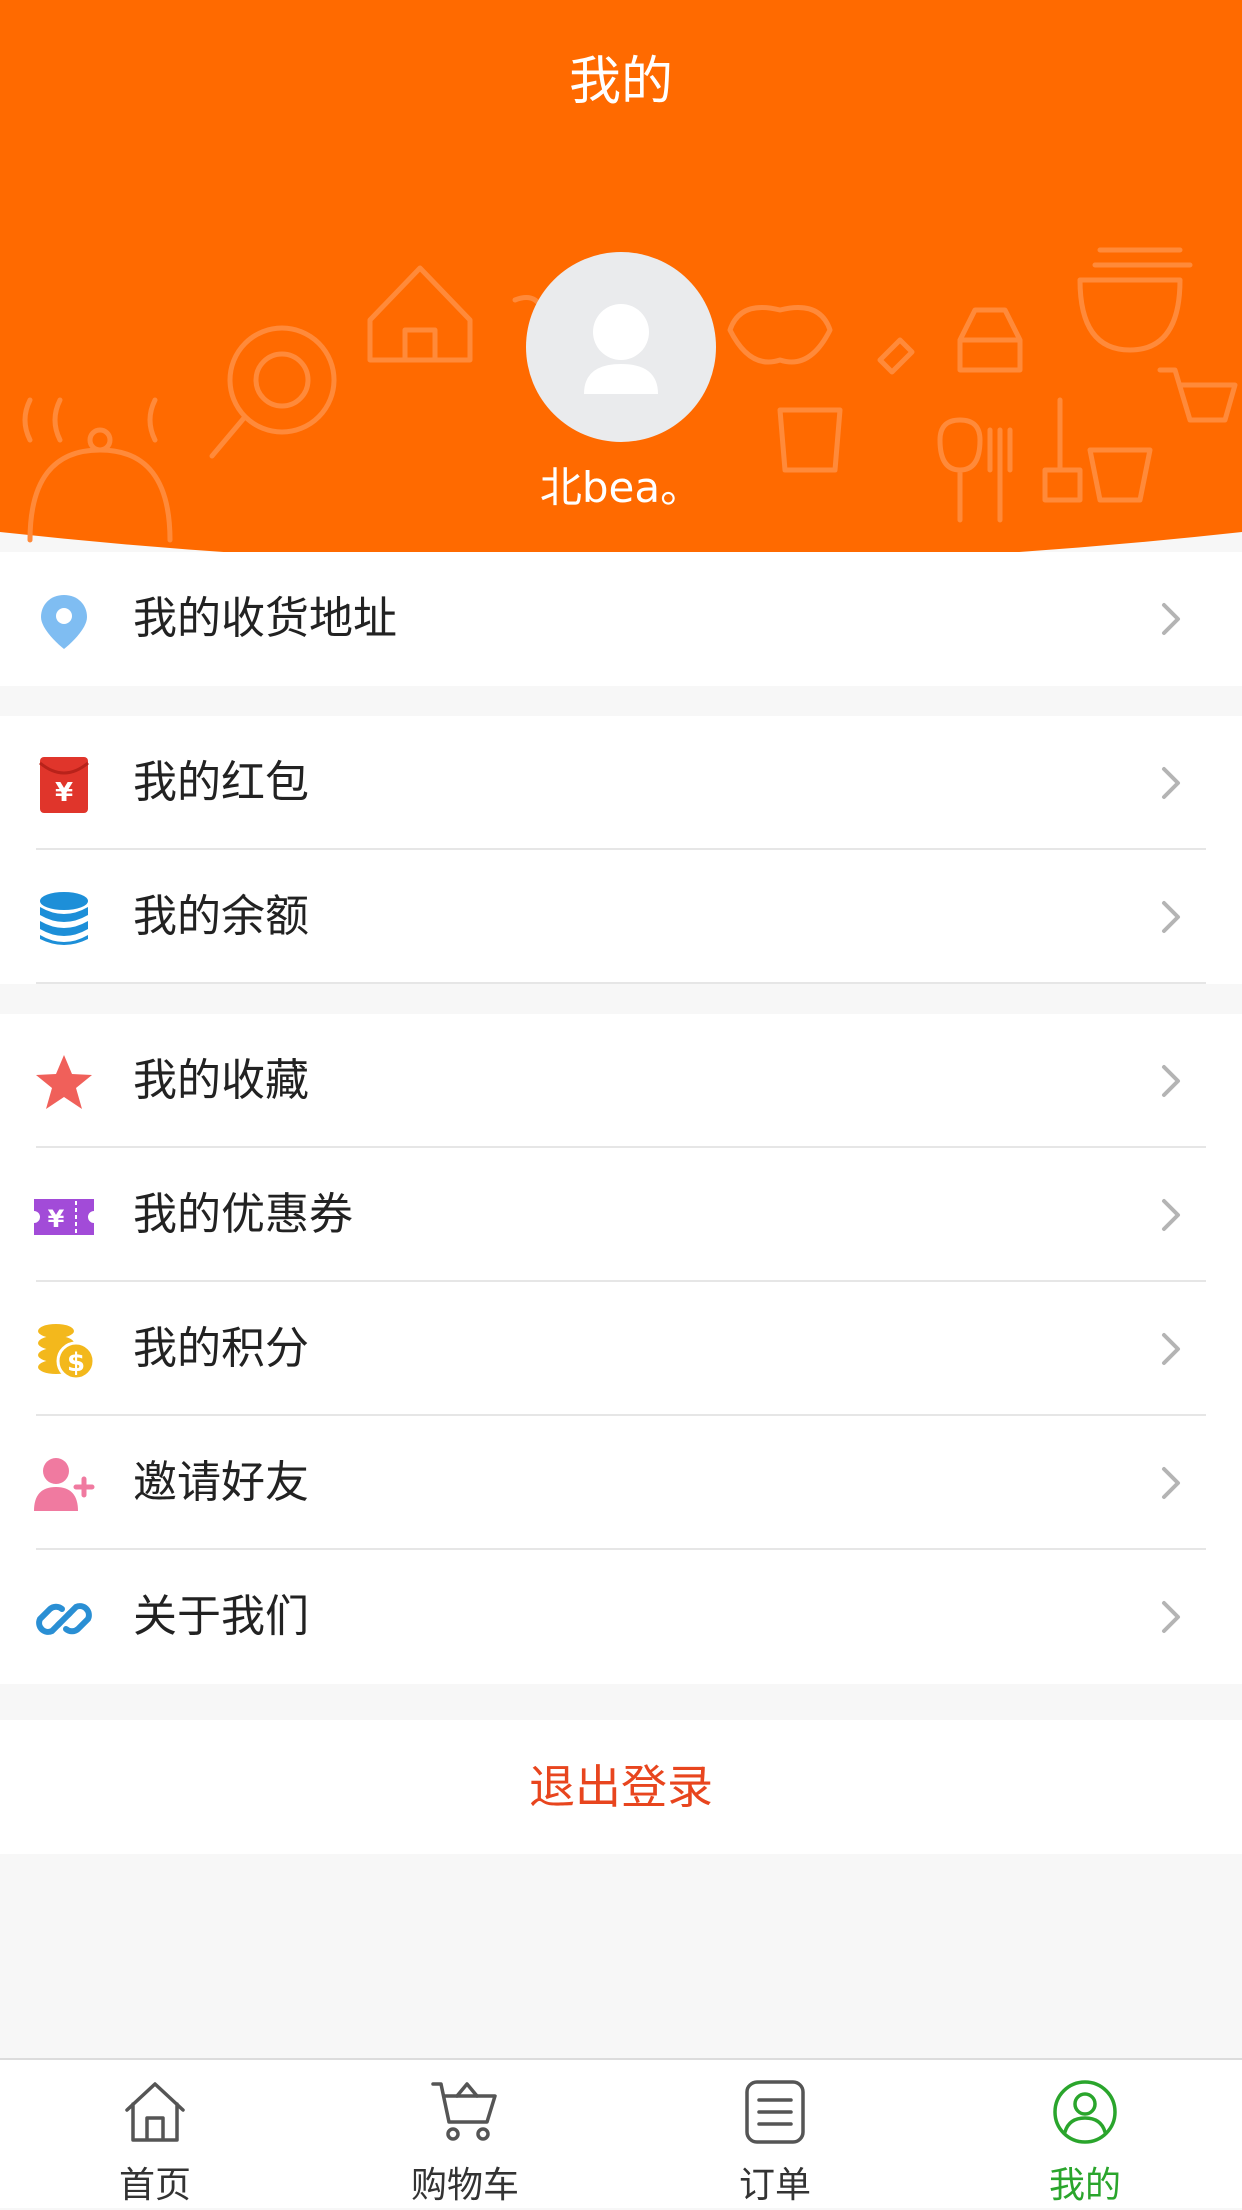 This screenshot has width=1242, height=2210. I want to click on menu-item-label: 我的红包, so click(221, 782).